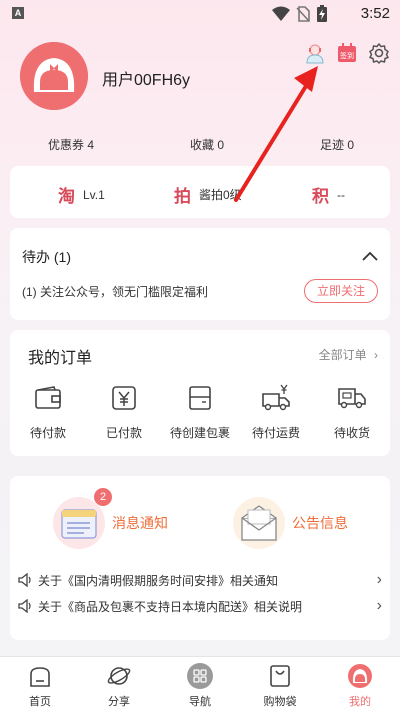 This screenshot has width=400, height=710. What do you see at coordinates (40, 702) in the screenshot?
I see `tab-label: 首页` at bounding box center [40, 702].